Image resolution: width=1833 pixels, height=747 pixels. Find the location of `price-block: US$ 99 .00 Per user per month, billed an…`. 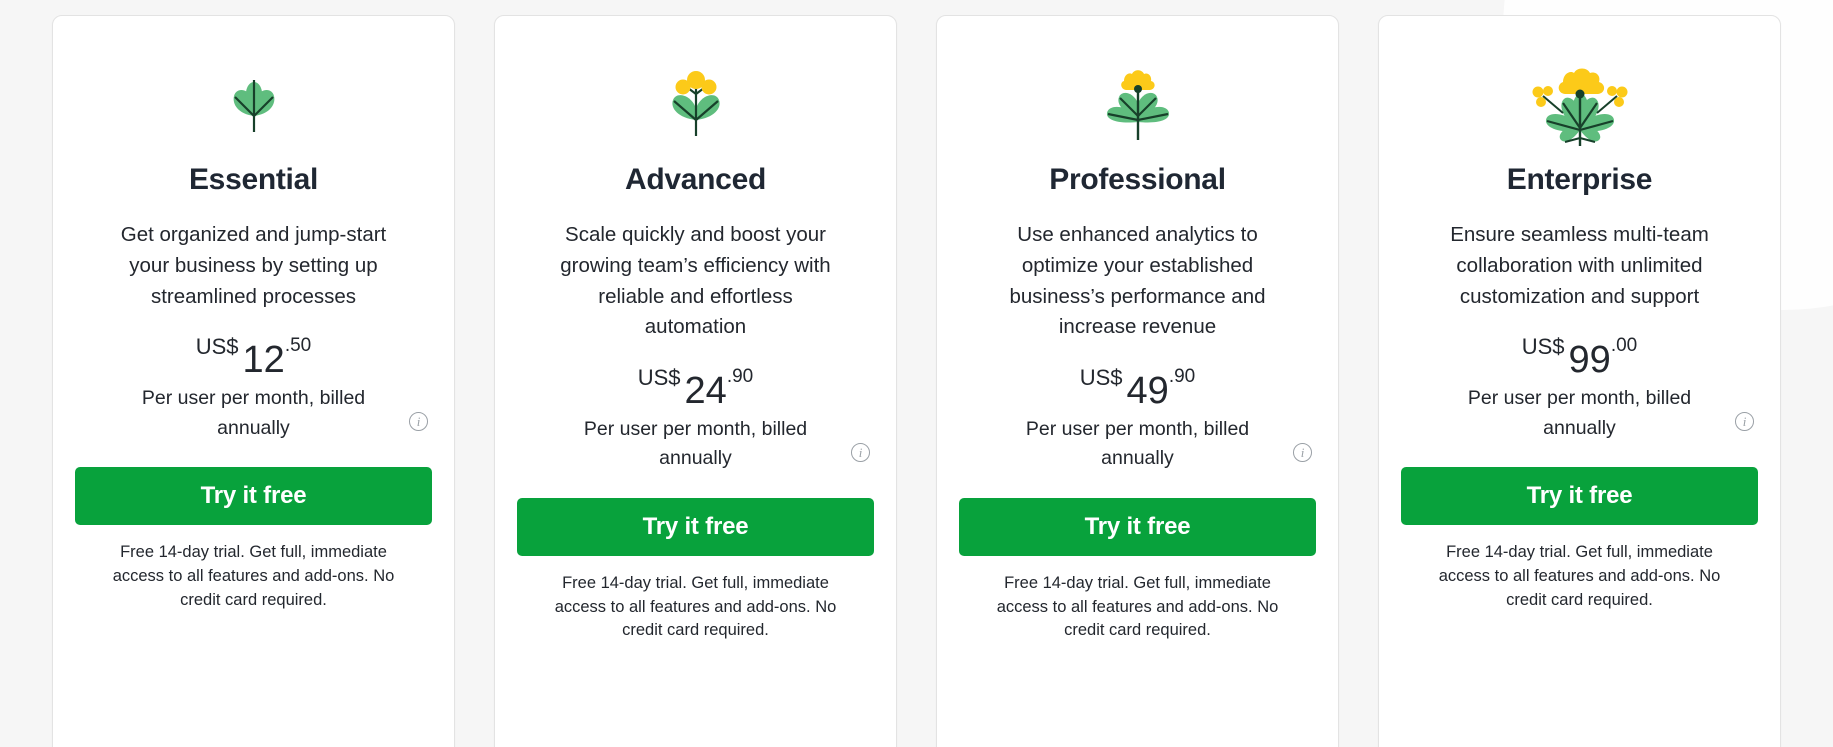

price-block: US$ 99 .00 Per user per month, billed an… is located at coordinates (1579, 388).